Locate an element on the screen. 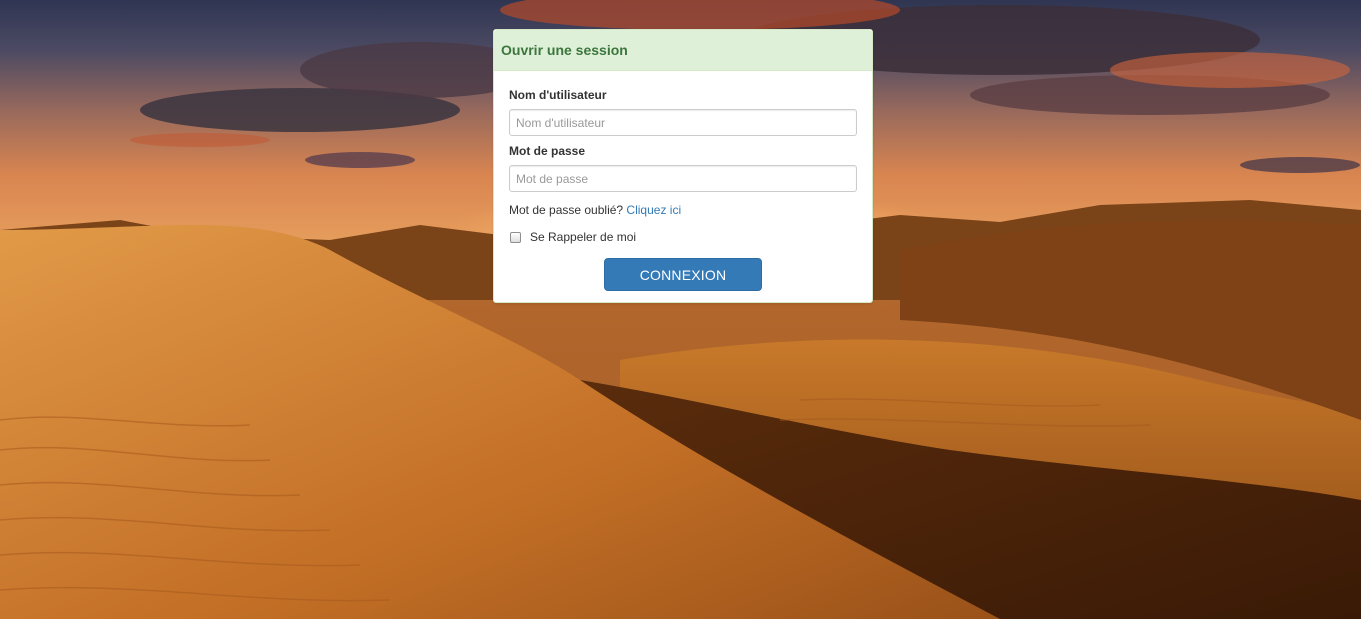 This screenshot has width=1361, height=619. password-label: Mot de passe is located at coordinates (547, 151).